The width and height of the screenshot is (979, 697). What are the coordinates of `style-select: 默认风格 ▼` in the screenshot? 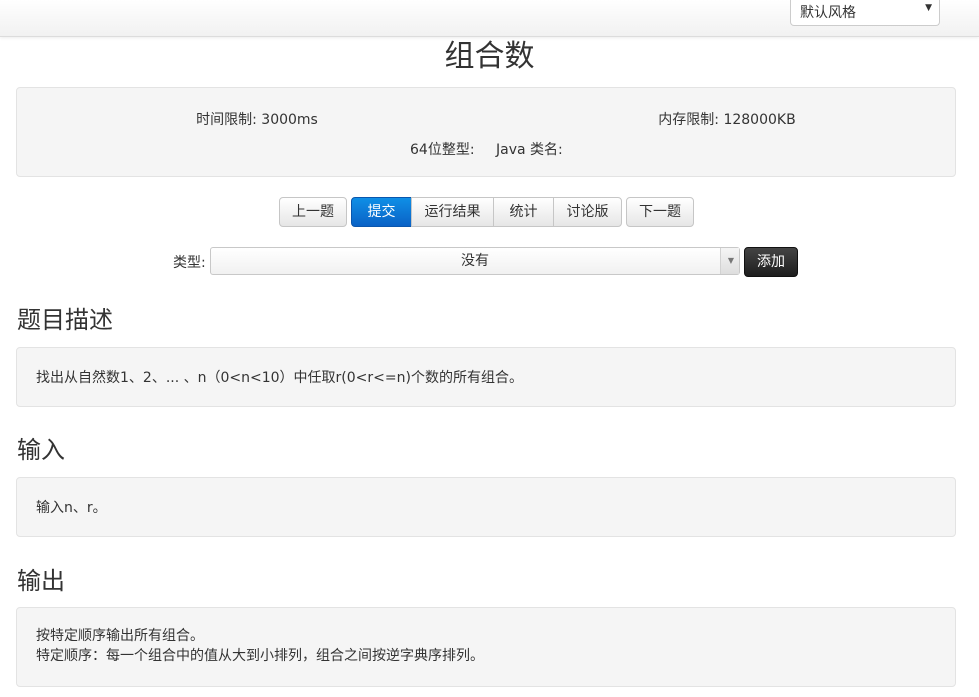 It's located at (865, 13).